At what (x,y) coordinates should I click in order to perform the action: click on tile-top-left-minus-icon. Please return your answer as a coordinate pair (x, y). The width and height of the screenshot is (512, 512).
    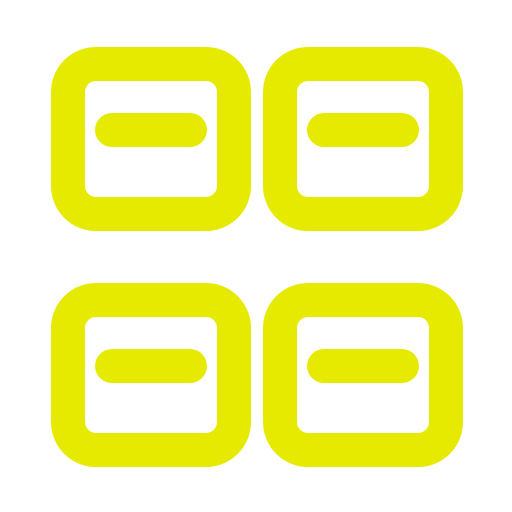
    Looking at the image, I should click on (151, 139).